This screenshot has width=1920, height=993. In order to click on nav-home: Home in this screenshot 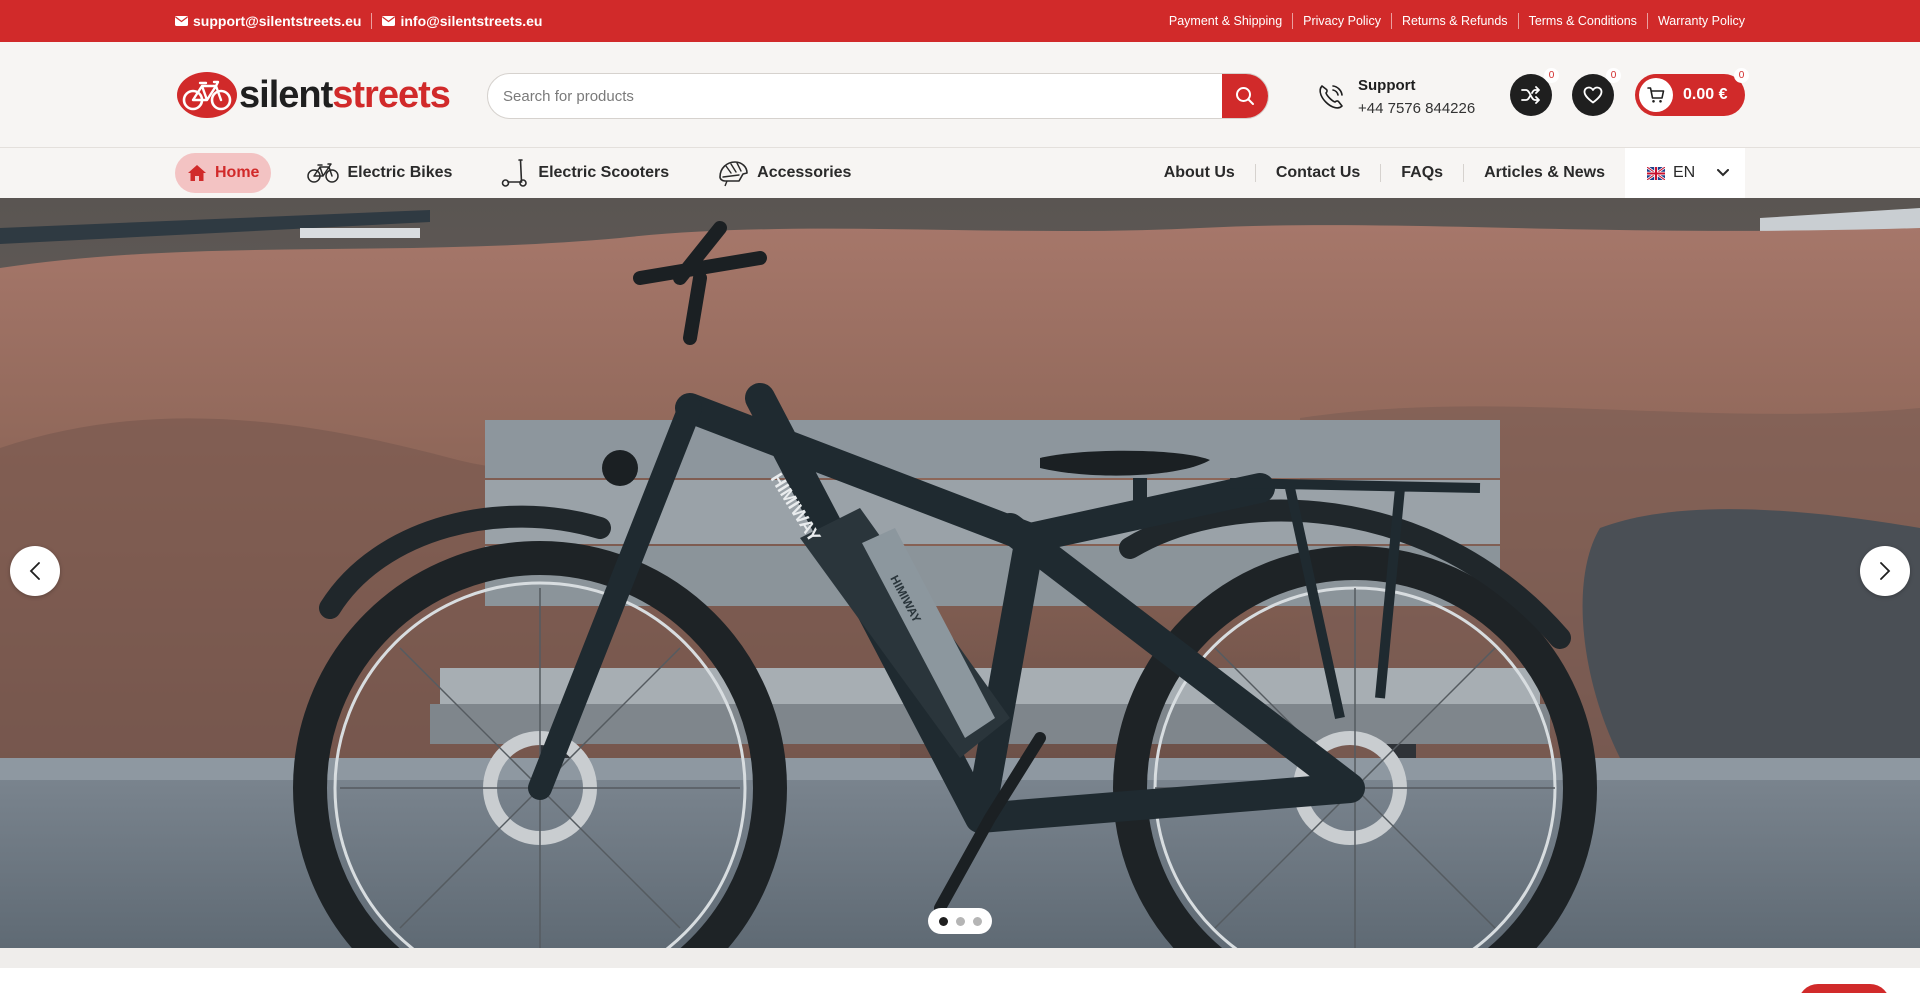, I will do `click(223, 173)`.